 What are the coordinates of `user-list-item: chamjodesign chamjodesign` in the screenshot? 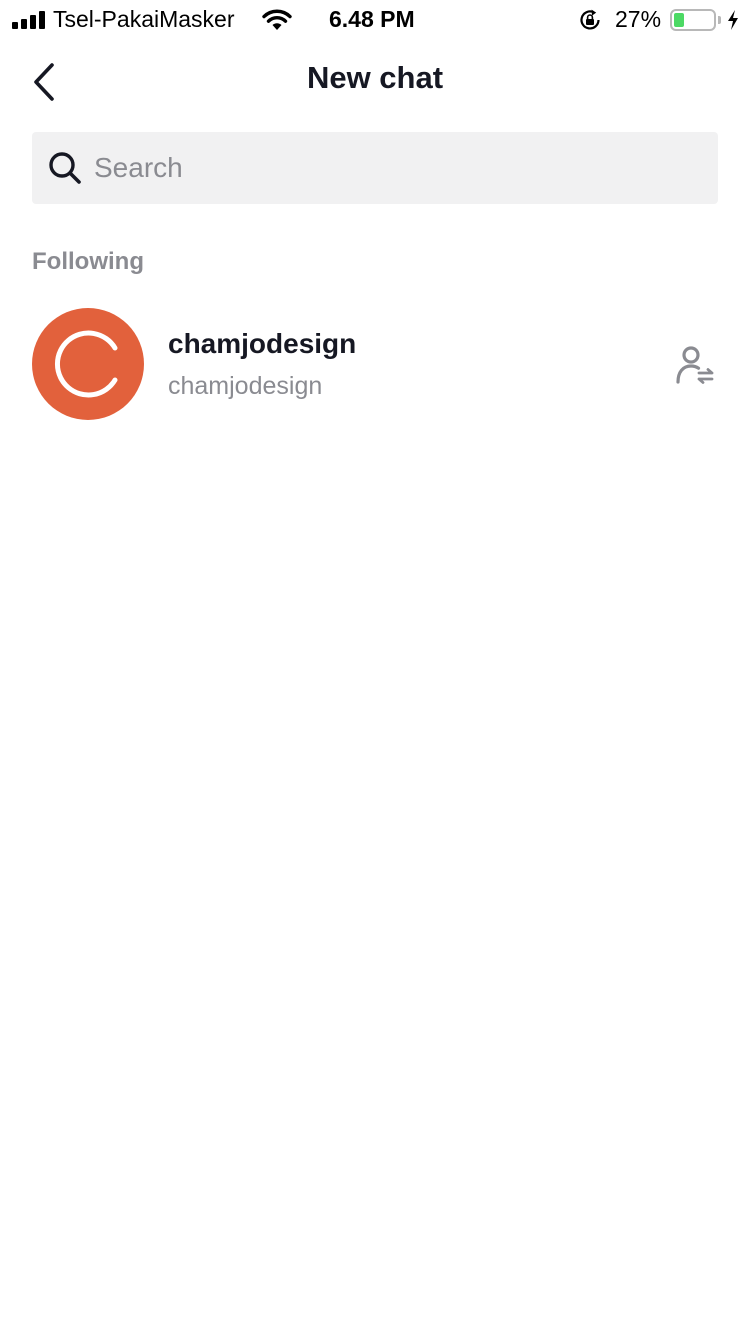 It's located at (375, 364).